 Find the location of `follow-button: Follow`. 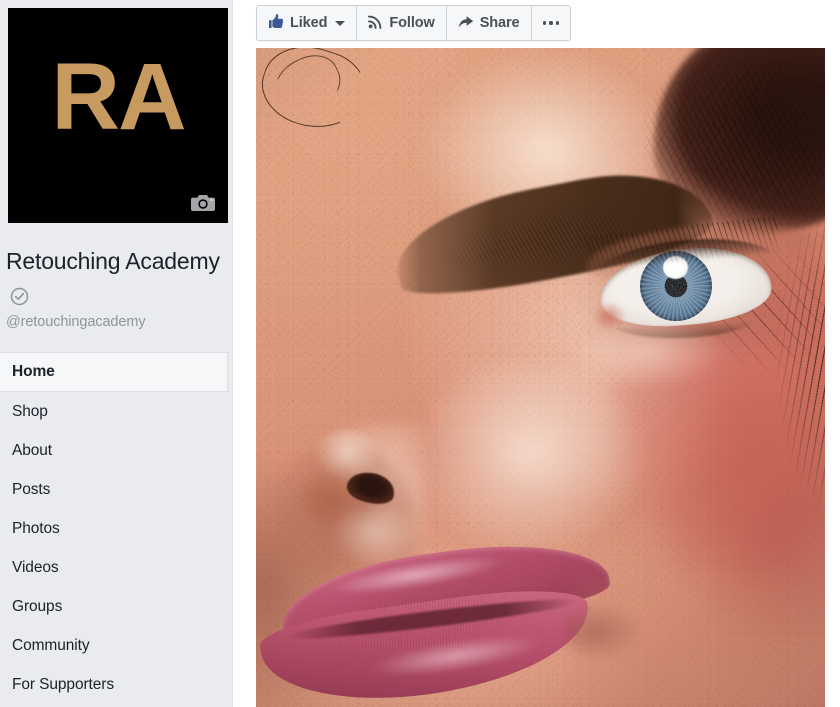

follow-button: Follow is located at coordinates (402, 23).